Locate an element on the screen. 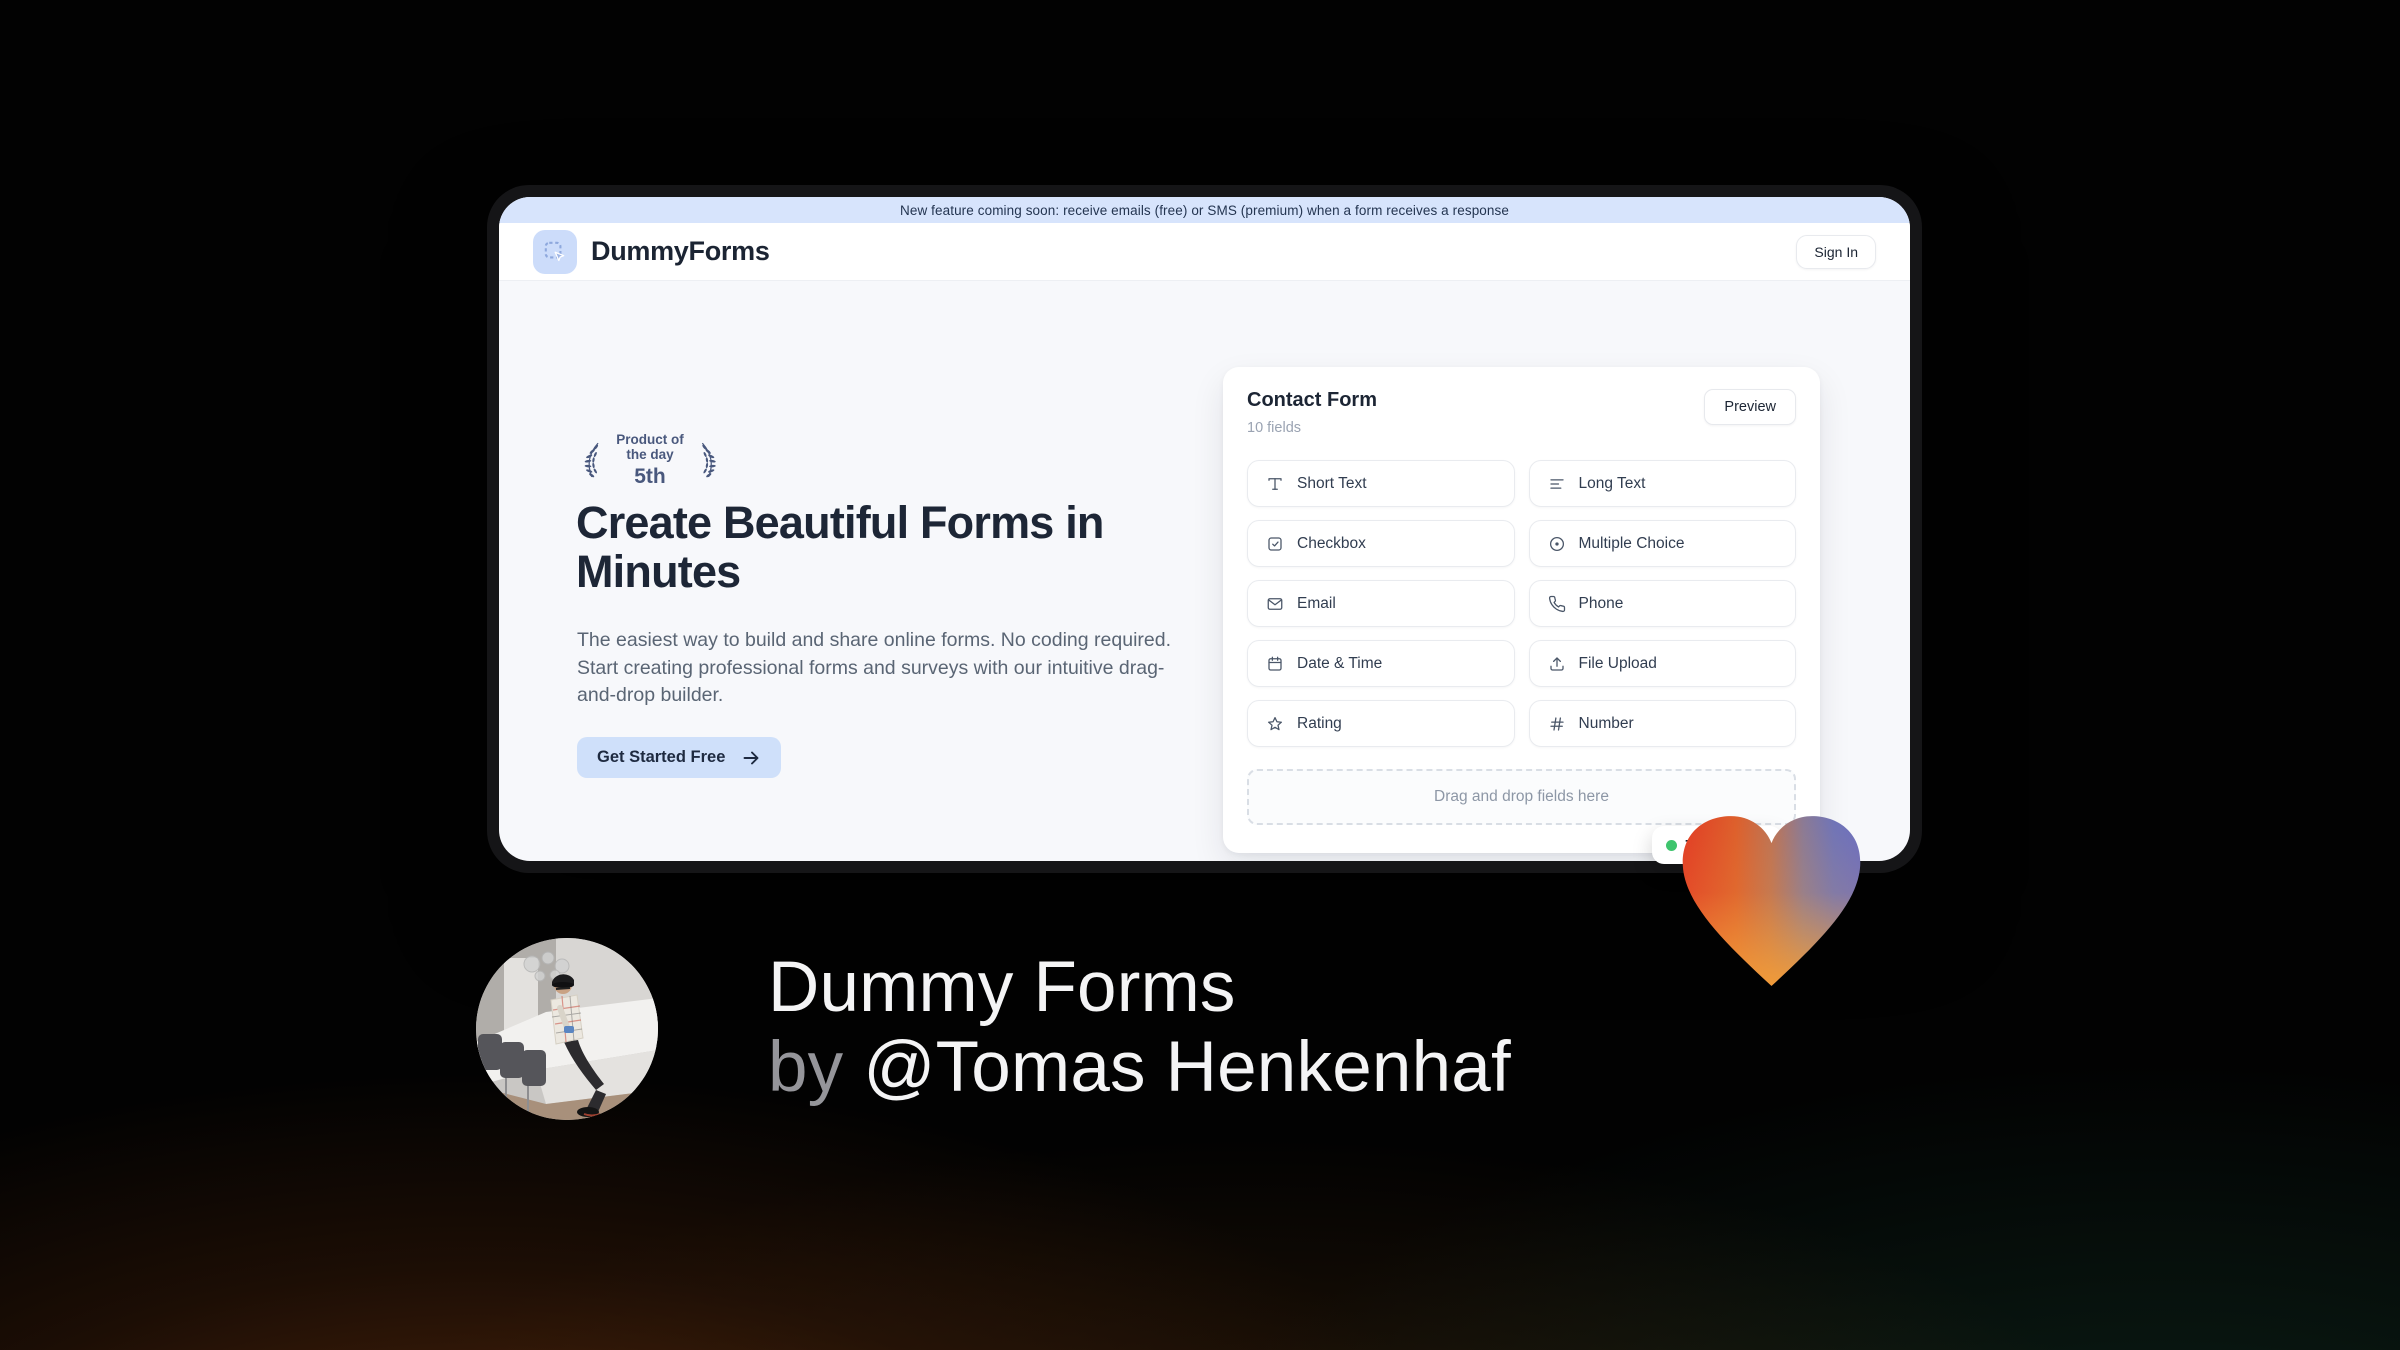 The width and height of the screenshot is (2400, 1350). sign-in-button: Sign In is located at coordinates (1836, 251).